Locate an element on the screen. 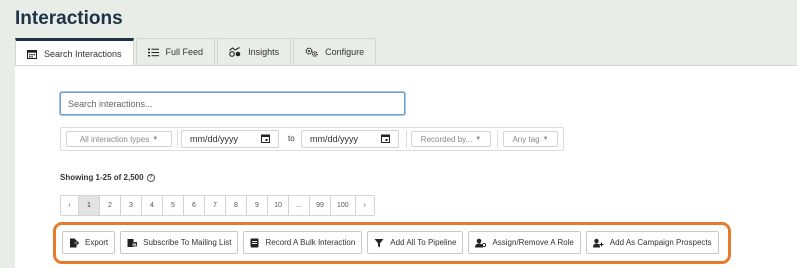 Image resolution: width=797 pixels, height=268 pixels. list-icon is located at coordinates (153, 52).